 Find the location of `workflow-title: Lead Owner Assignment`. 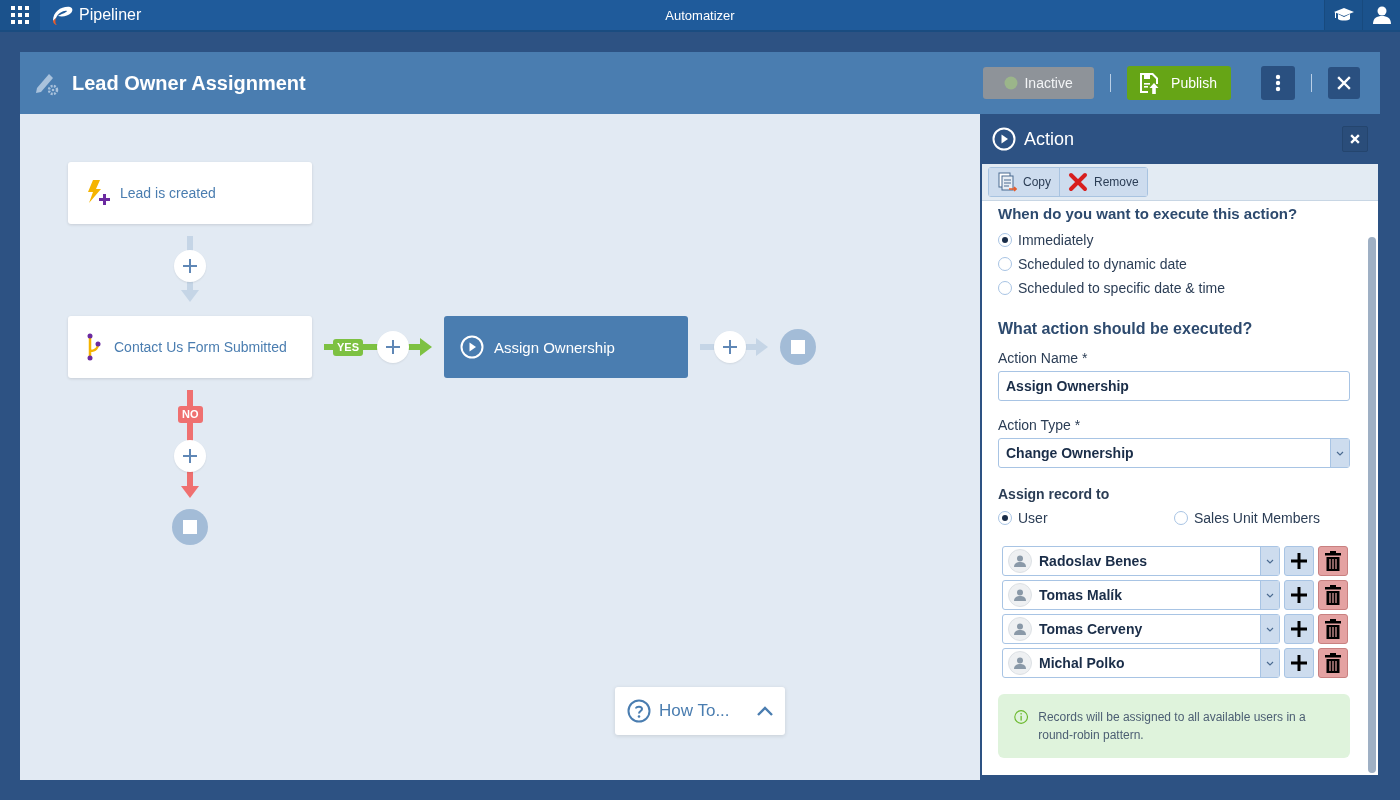

workflow-title: Lead Owner Assignment is located at coordinates (189, 83).